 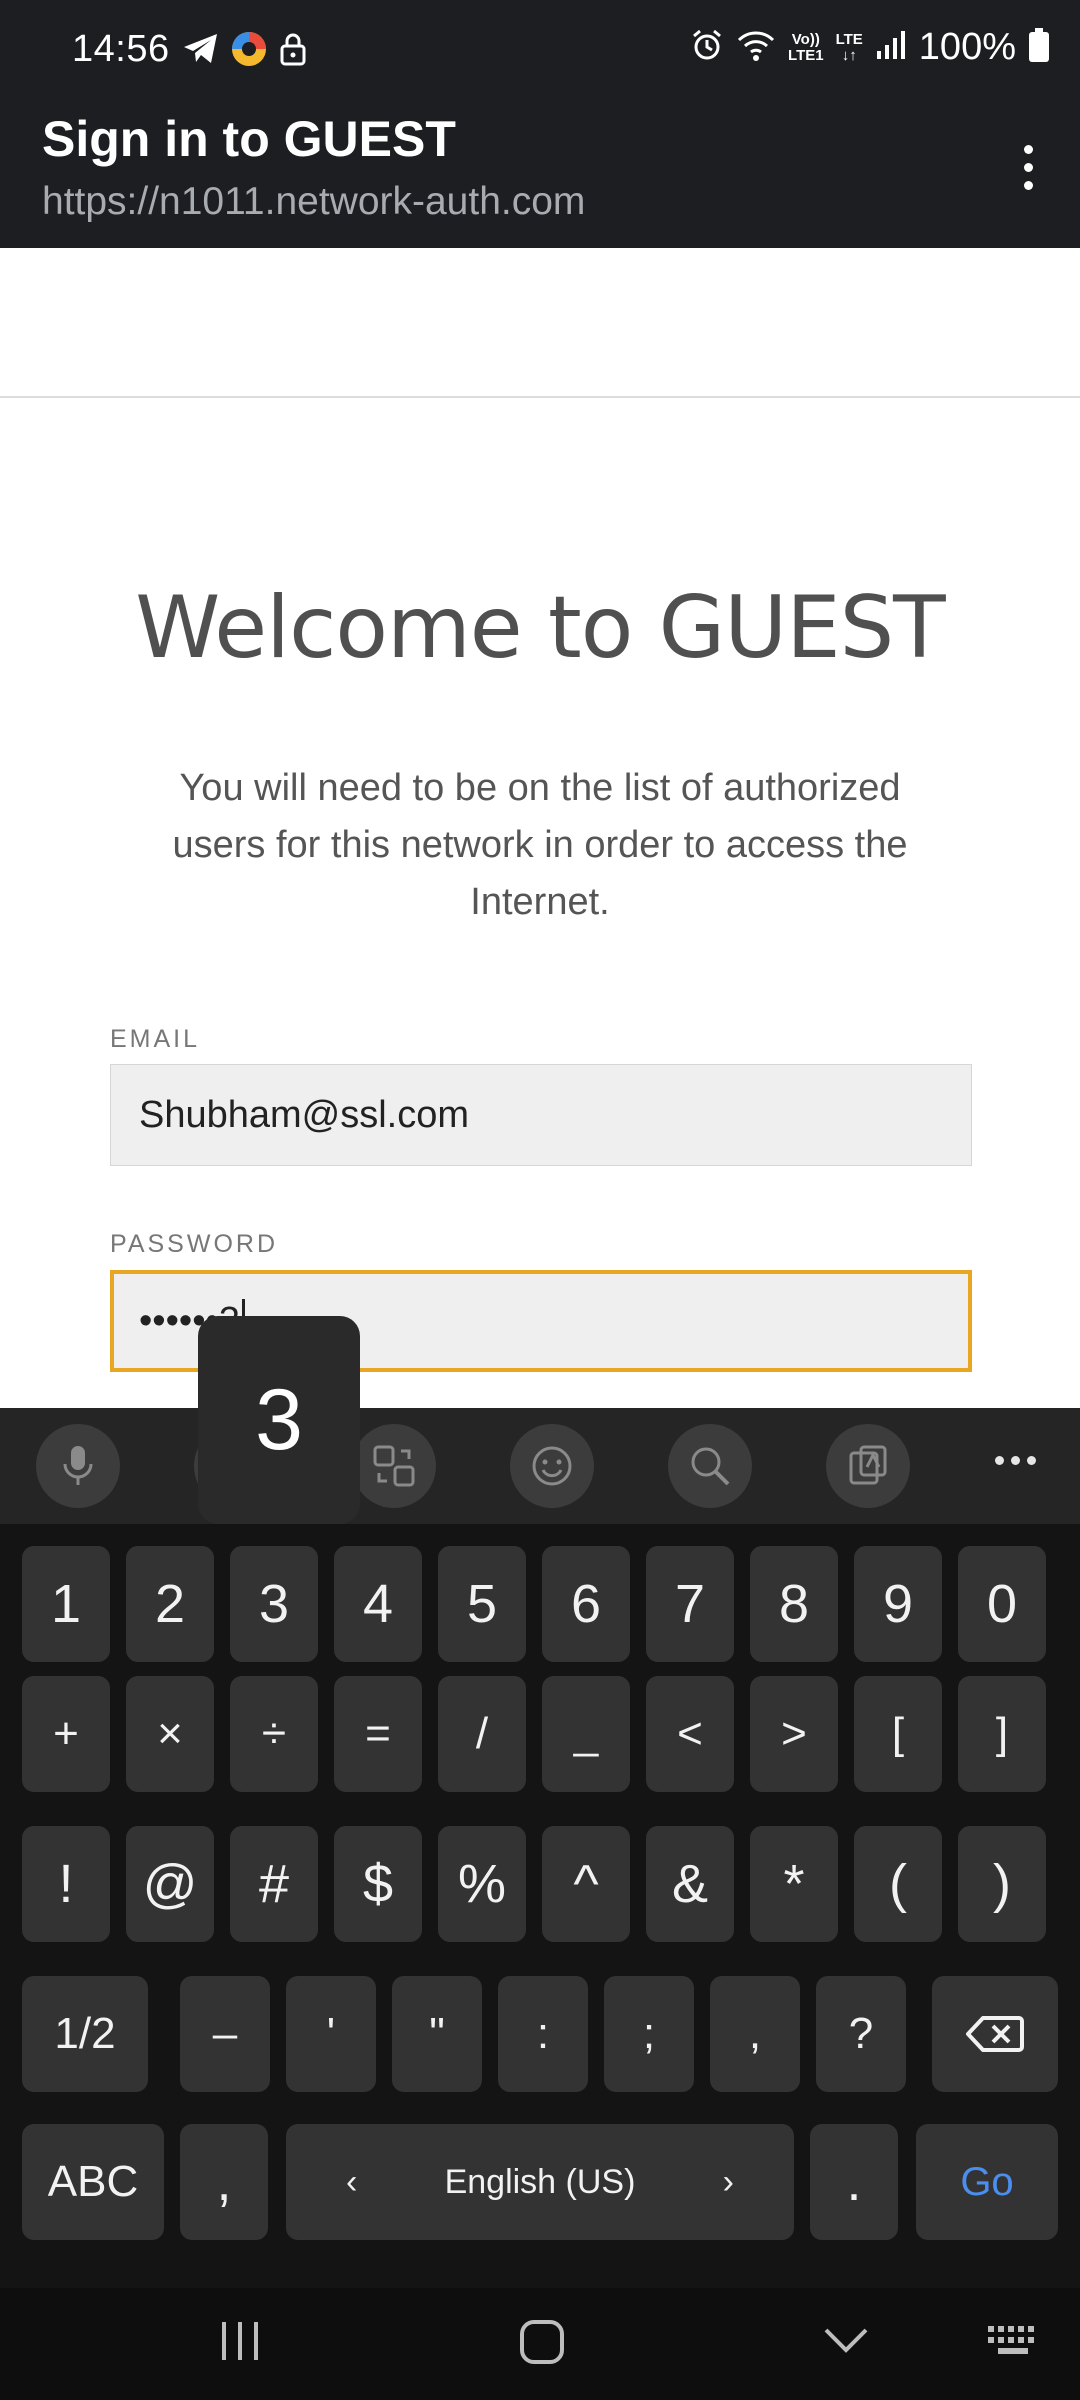 I want to click on key: ÷, so click(x=274, y=1734).